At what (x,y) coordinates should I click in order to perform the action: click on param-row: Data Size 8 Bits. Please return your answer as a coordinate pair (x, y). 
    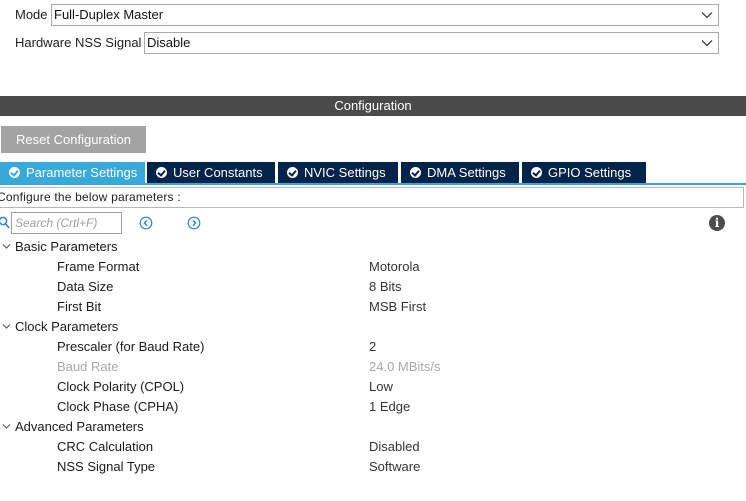
    Looking at the image, I should click on (373, 287).